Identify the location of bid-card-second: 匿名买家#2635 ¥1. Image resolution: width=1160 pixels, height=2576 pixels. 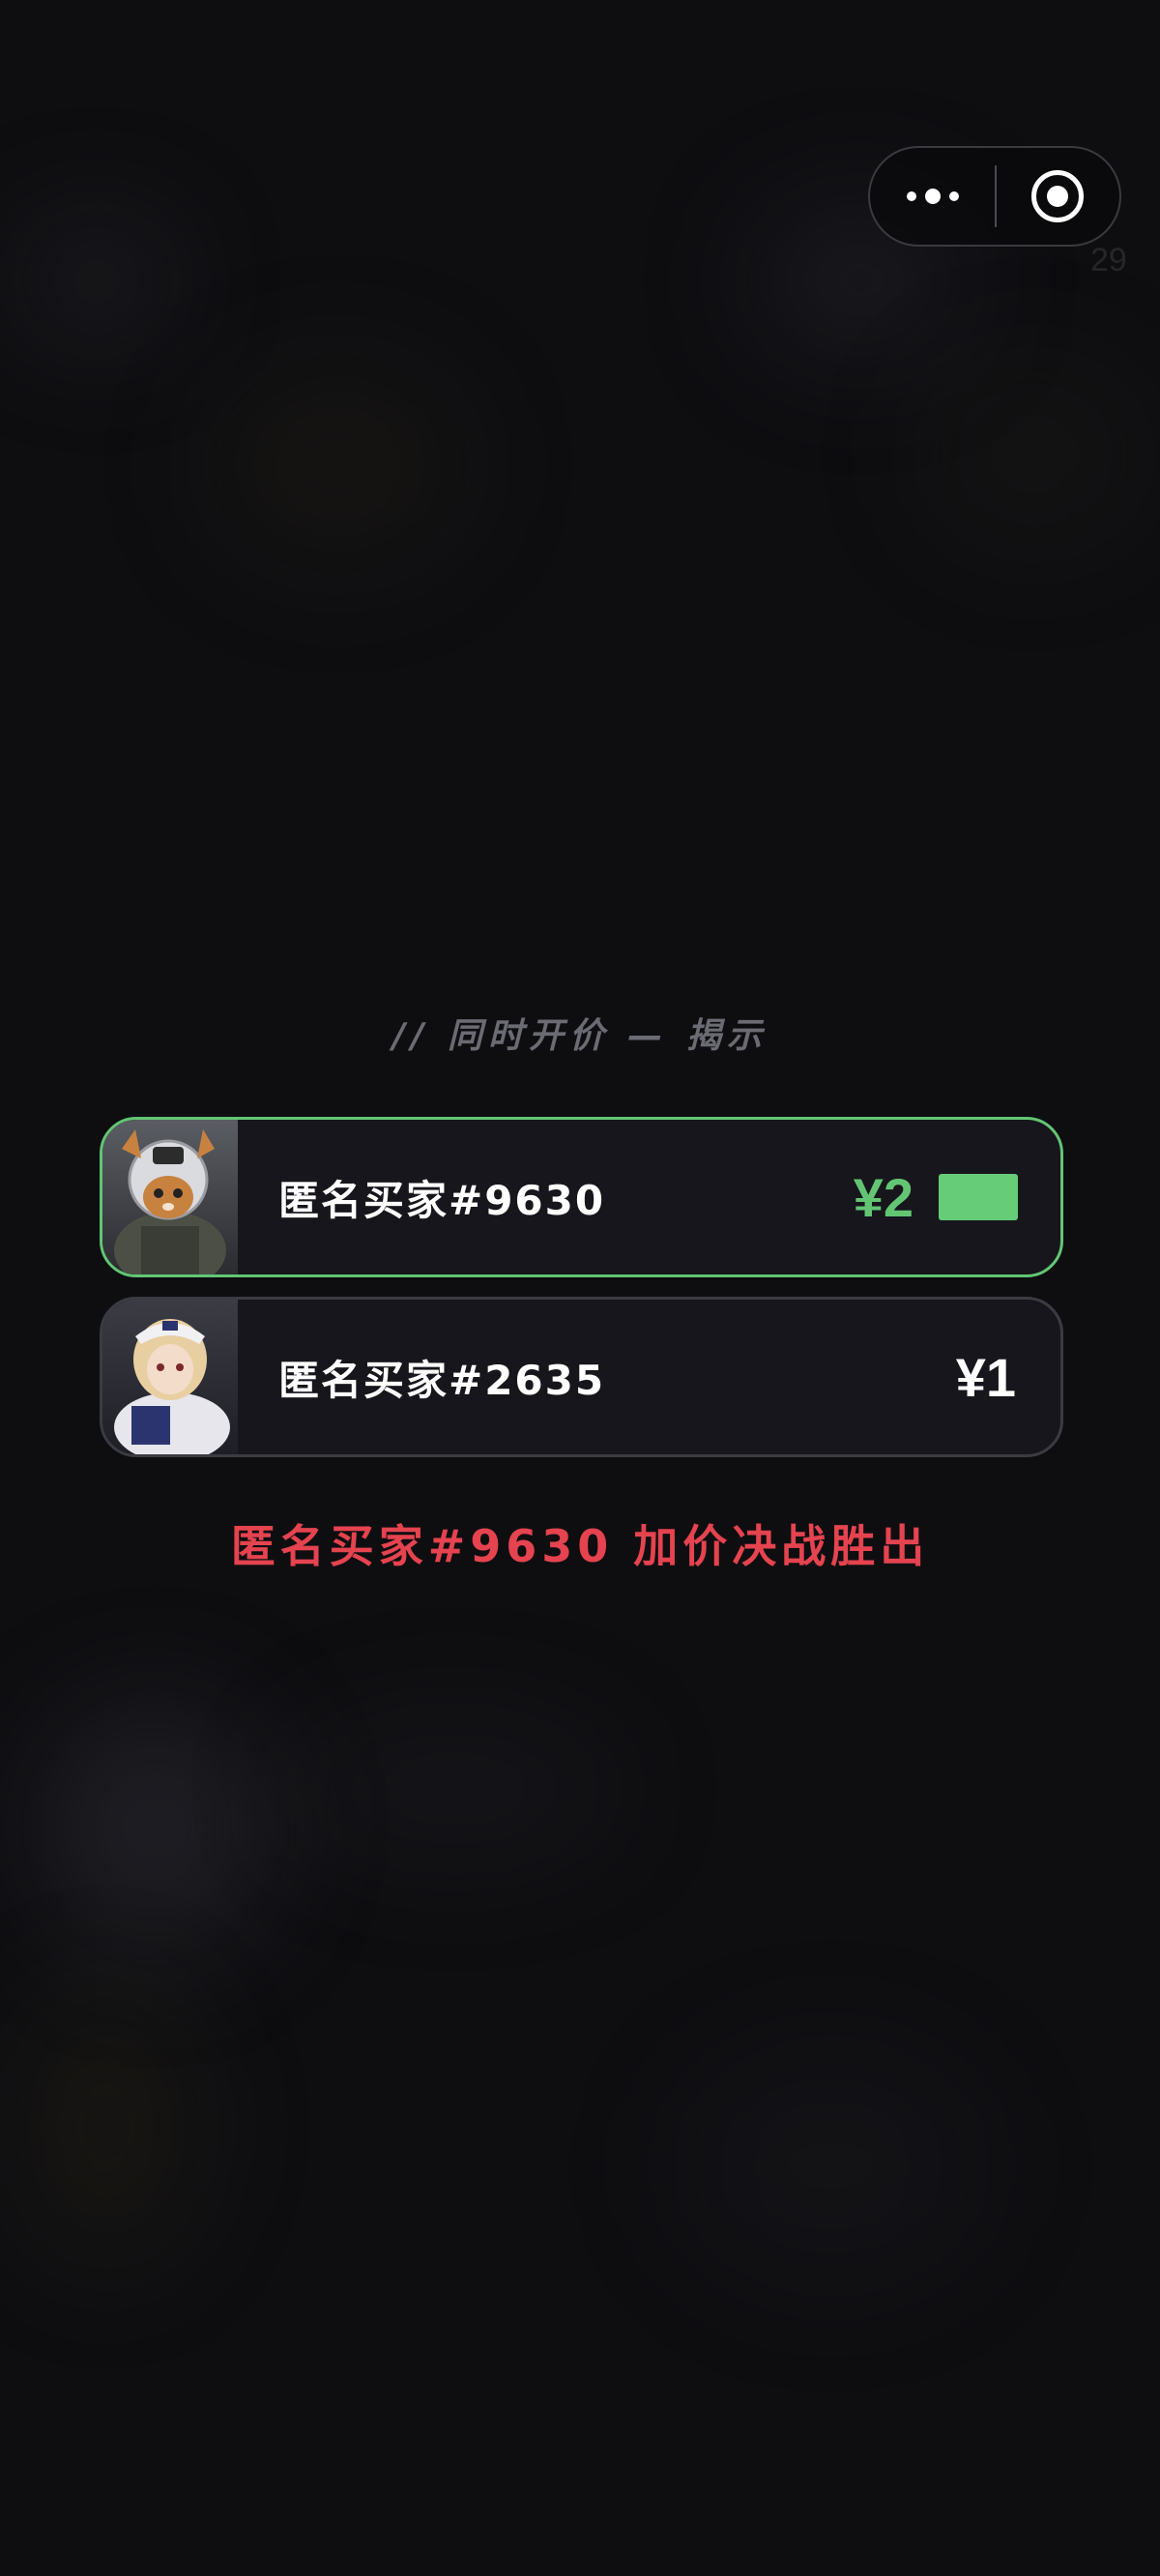
(581, 1377).